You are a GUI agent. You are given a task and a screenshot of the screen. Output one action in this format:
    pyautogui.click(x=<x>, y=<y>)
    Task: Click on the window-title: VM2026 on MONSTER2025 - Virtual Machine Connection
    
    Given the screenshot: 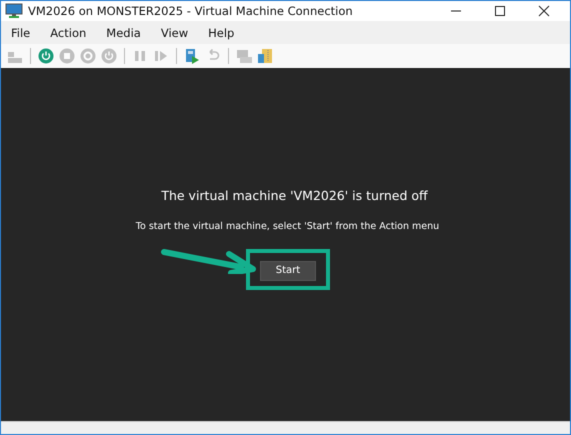 What is the action you would take?
    pyautogui.click(x=190, y=11)
    